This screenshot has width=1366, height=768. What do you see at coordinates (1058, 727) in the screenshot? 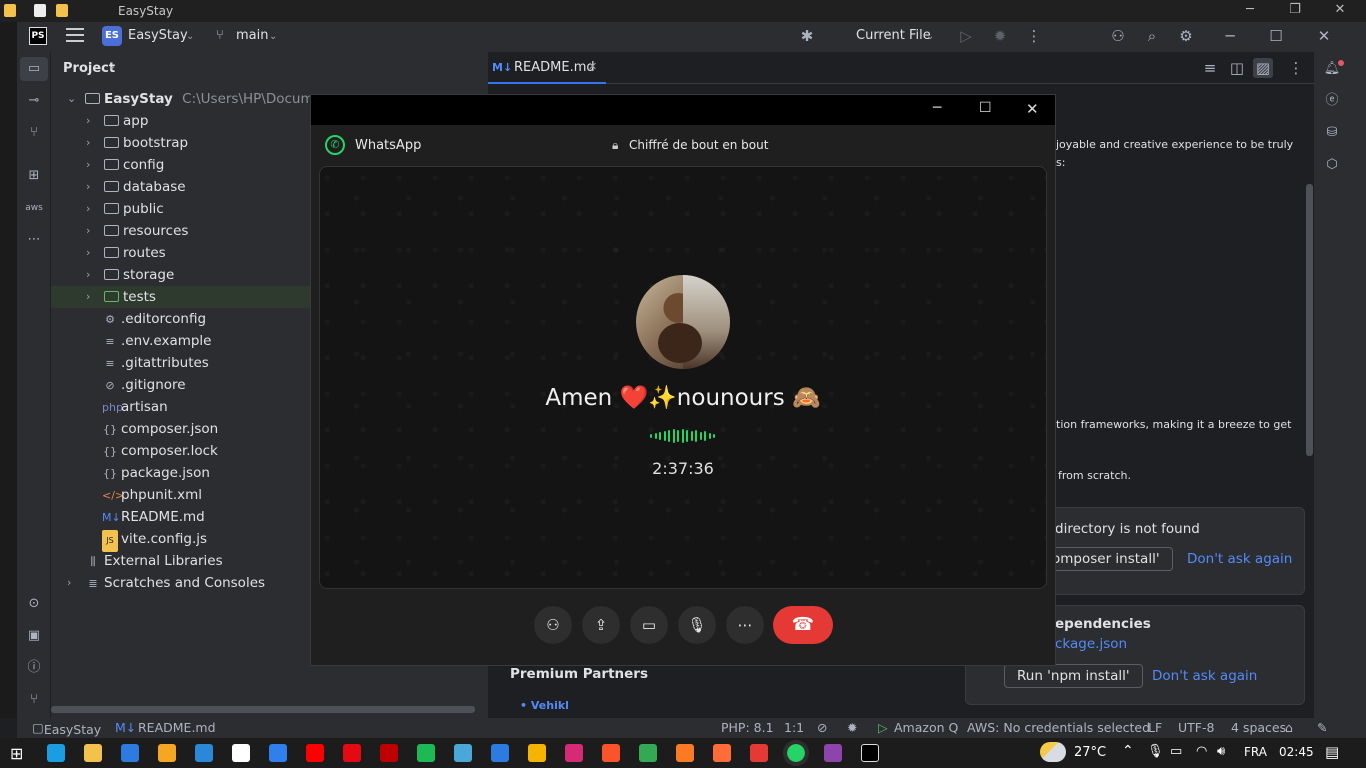
I see `status-aws: AWS: No credentials selected` at bounding box center [1058, 727].